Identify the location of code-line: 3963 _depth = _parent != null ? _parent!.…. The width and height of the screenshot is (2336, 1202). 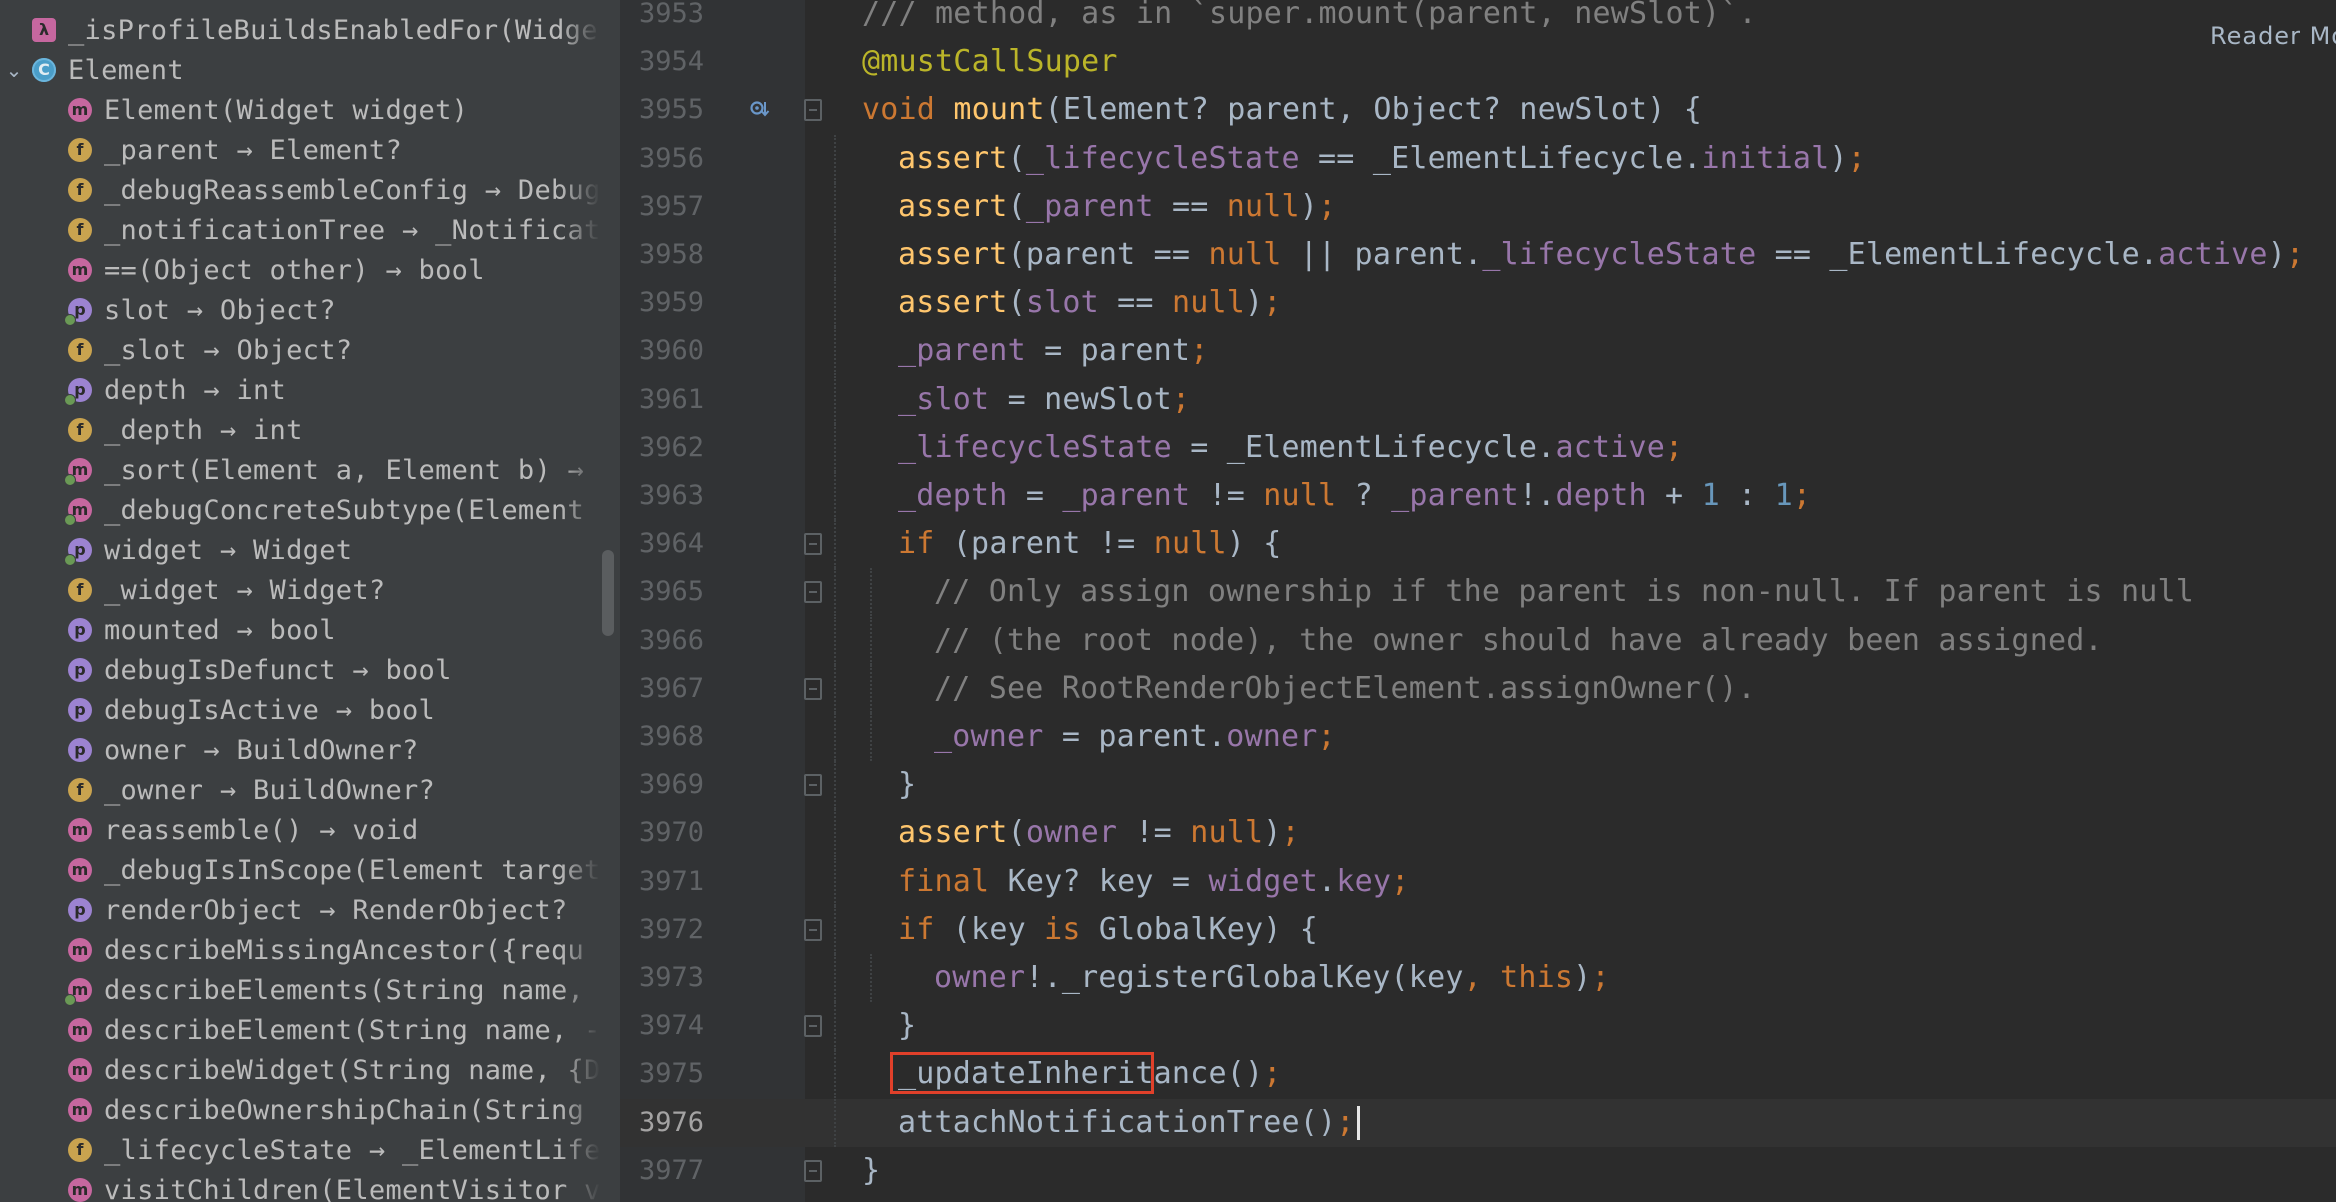
(1478, 496).